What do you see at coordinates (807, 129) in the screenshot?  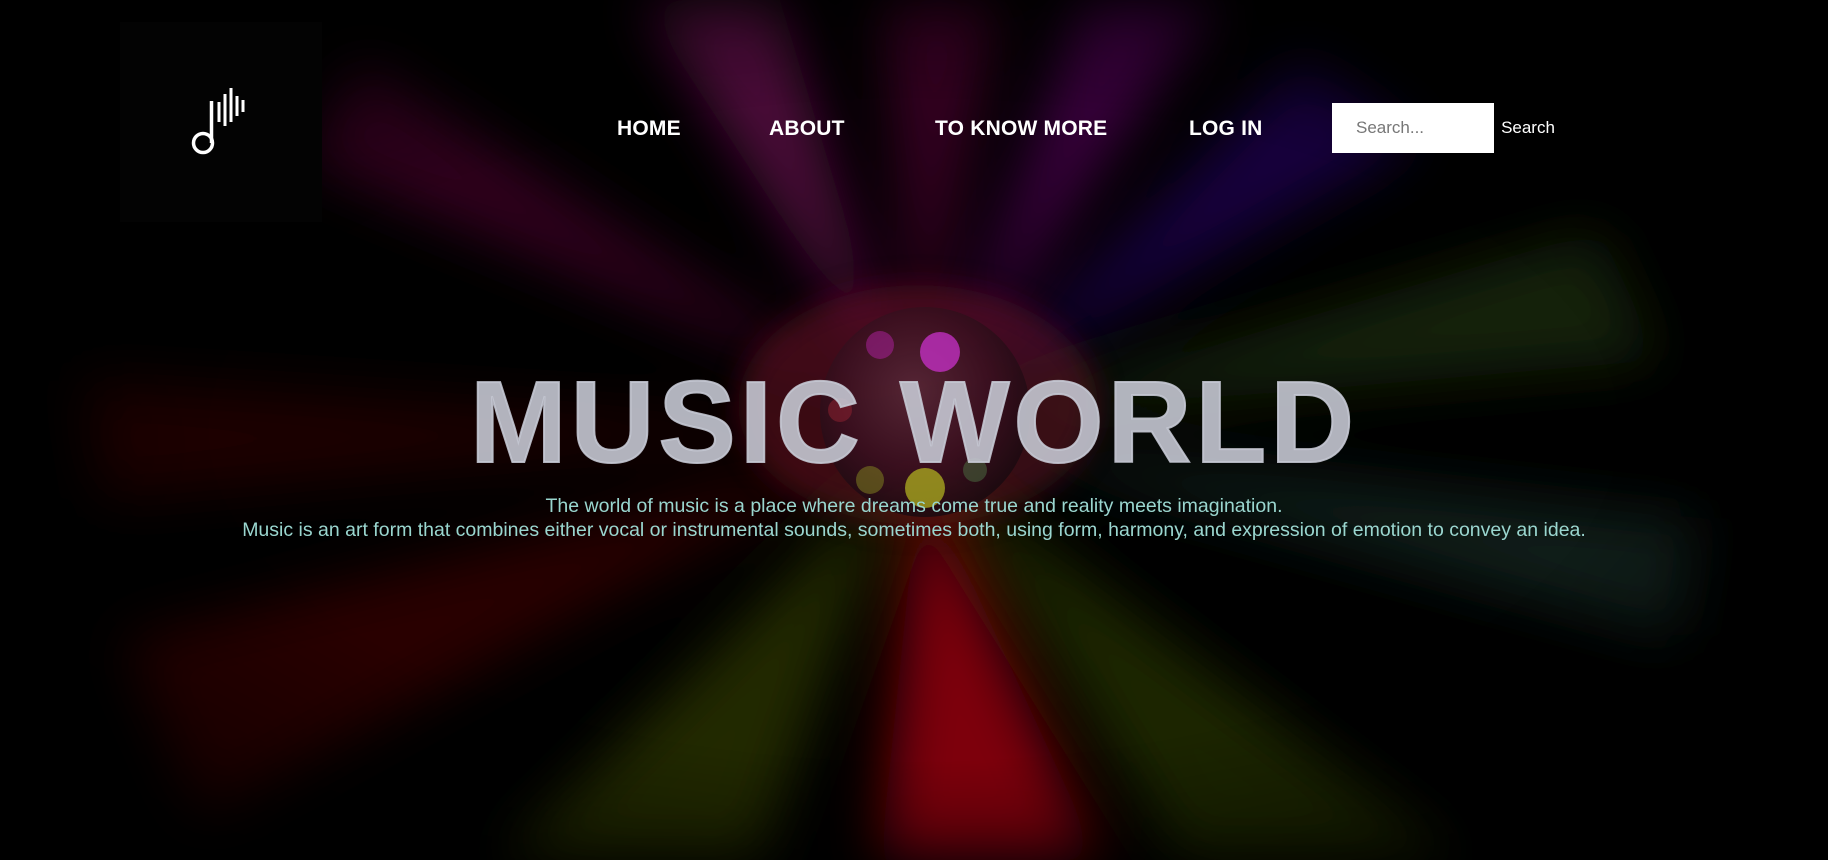 I see `nav-about-link: ABOUT` at bounding box center [807, 129].